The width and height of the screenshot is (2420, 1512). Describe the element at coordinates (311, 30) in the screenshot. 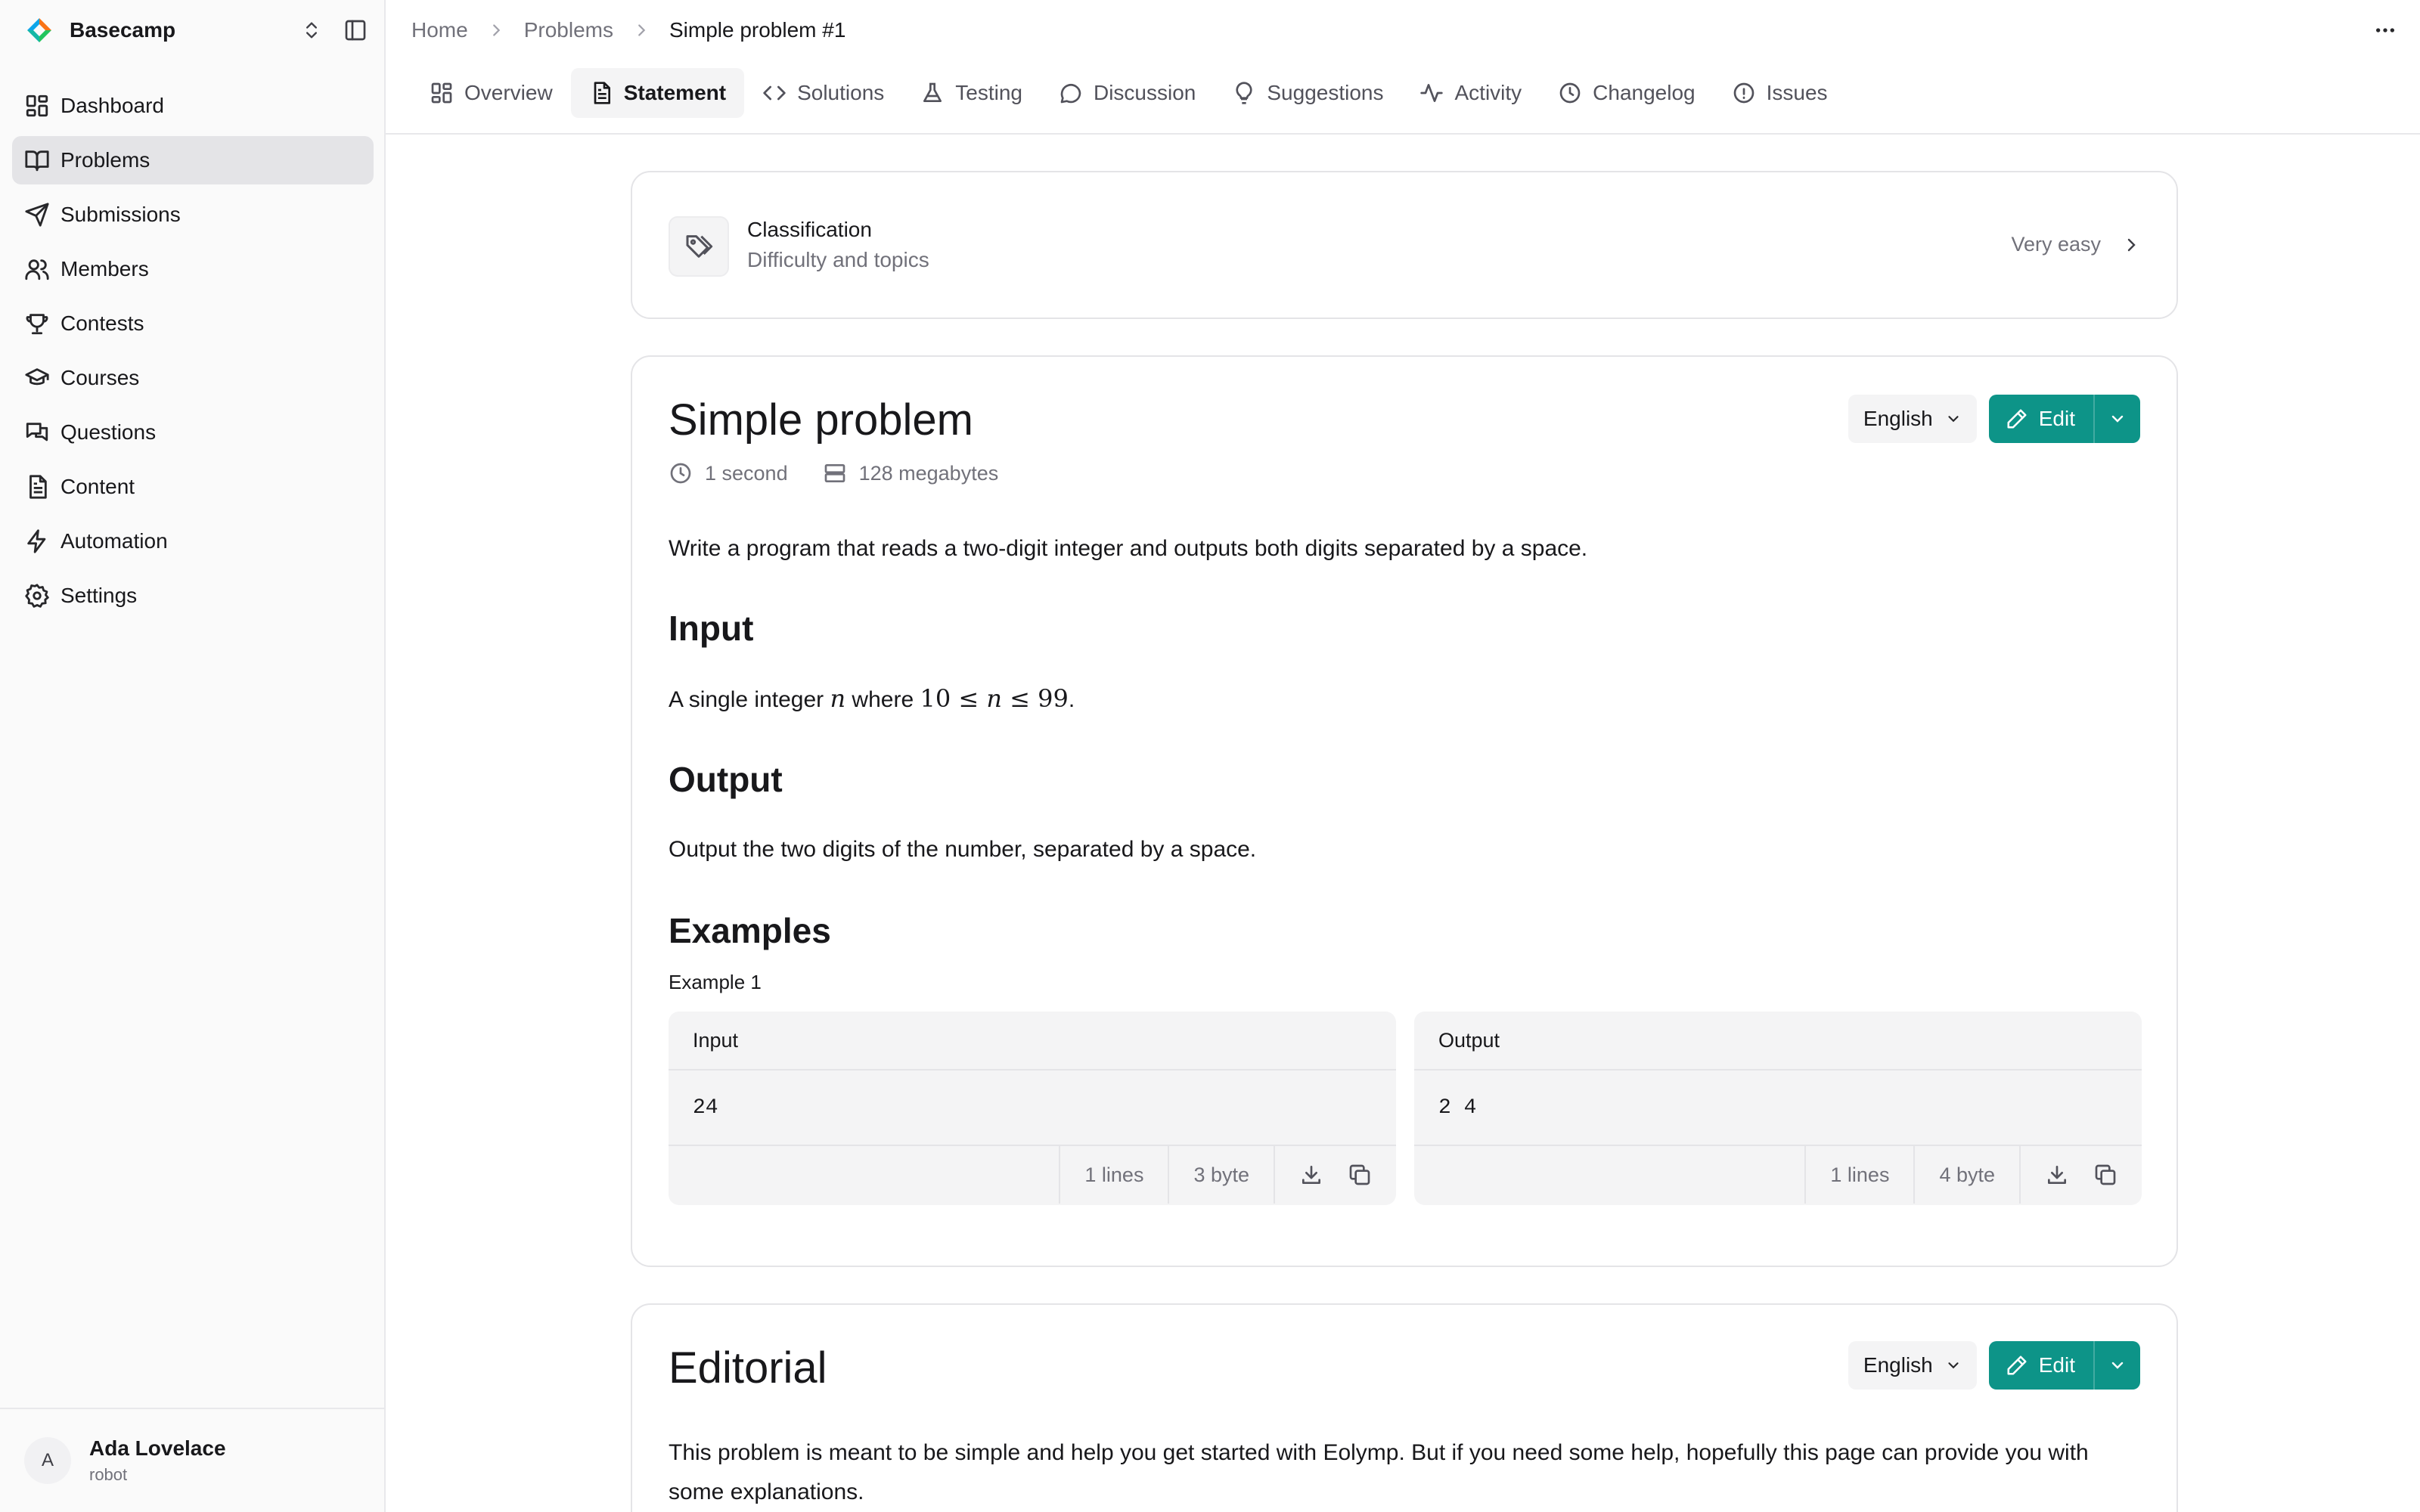

I see `chevrons-up-down-icon` at that location.